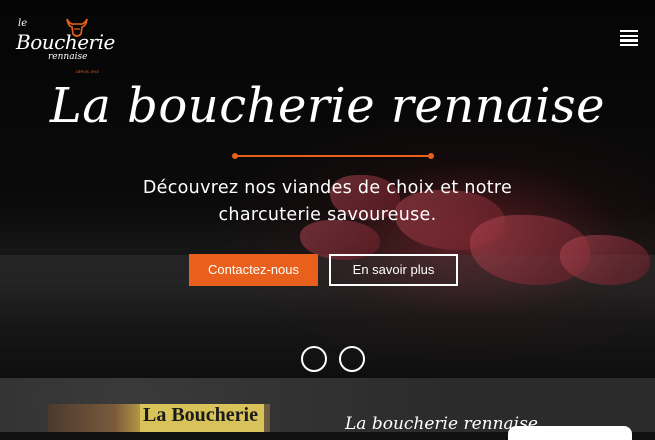 Image resolution: width=655 pixels, height=440 pixels. What do you see at coordinates (87, 72) in the screenshot?
I see `logo-tagline: DEPUIS 1950` at bounding box center [87, 72].